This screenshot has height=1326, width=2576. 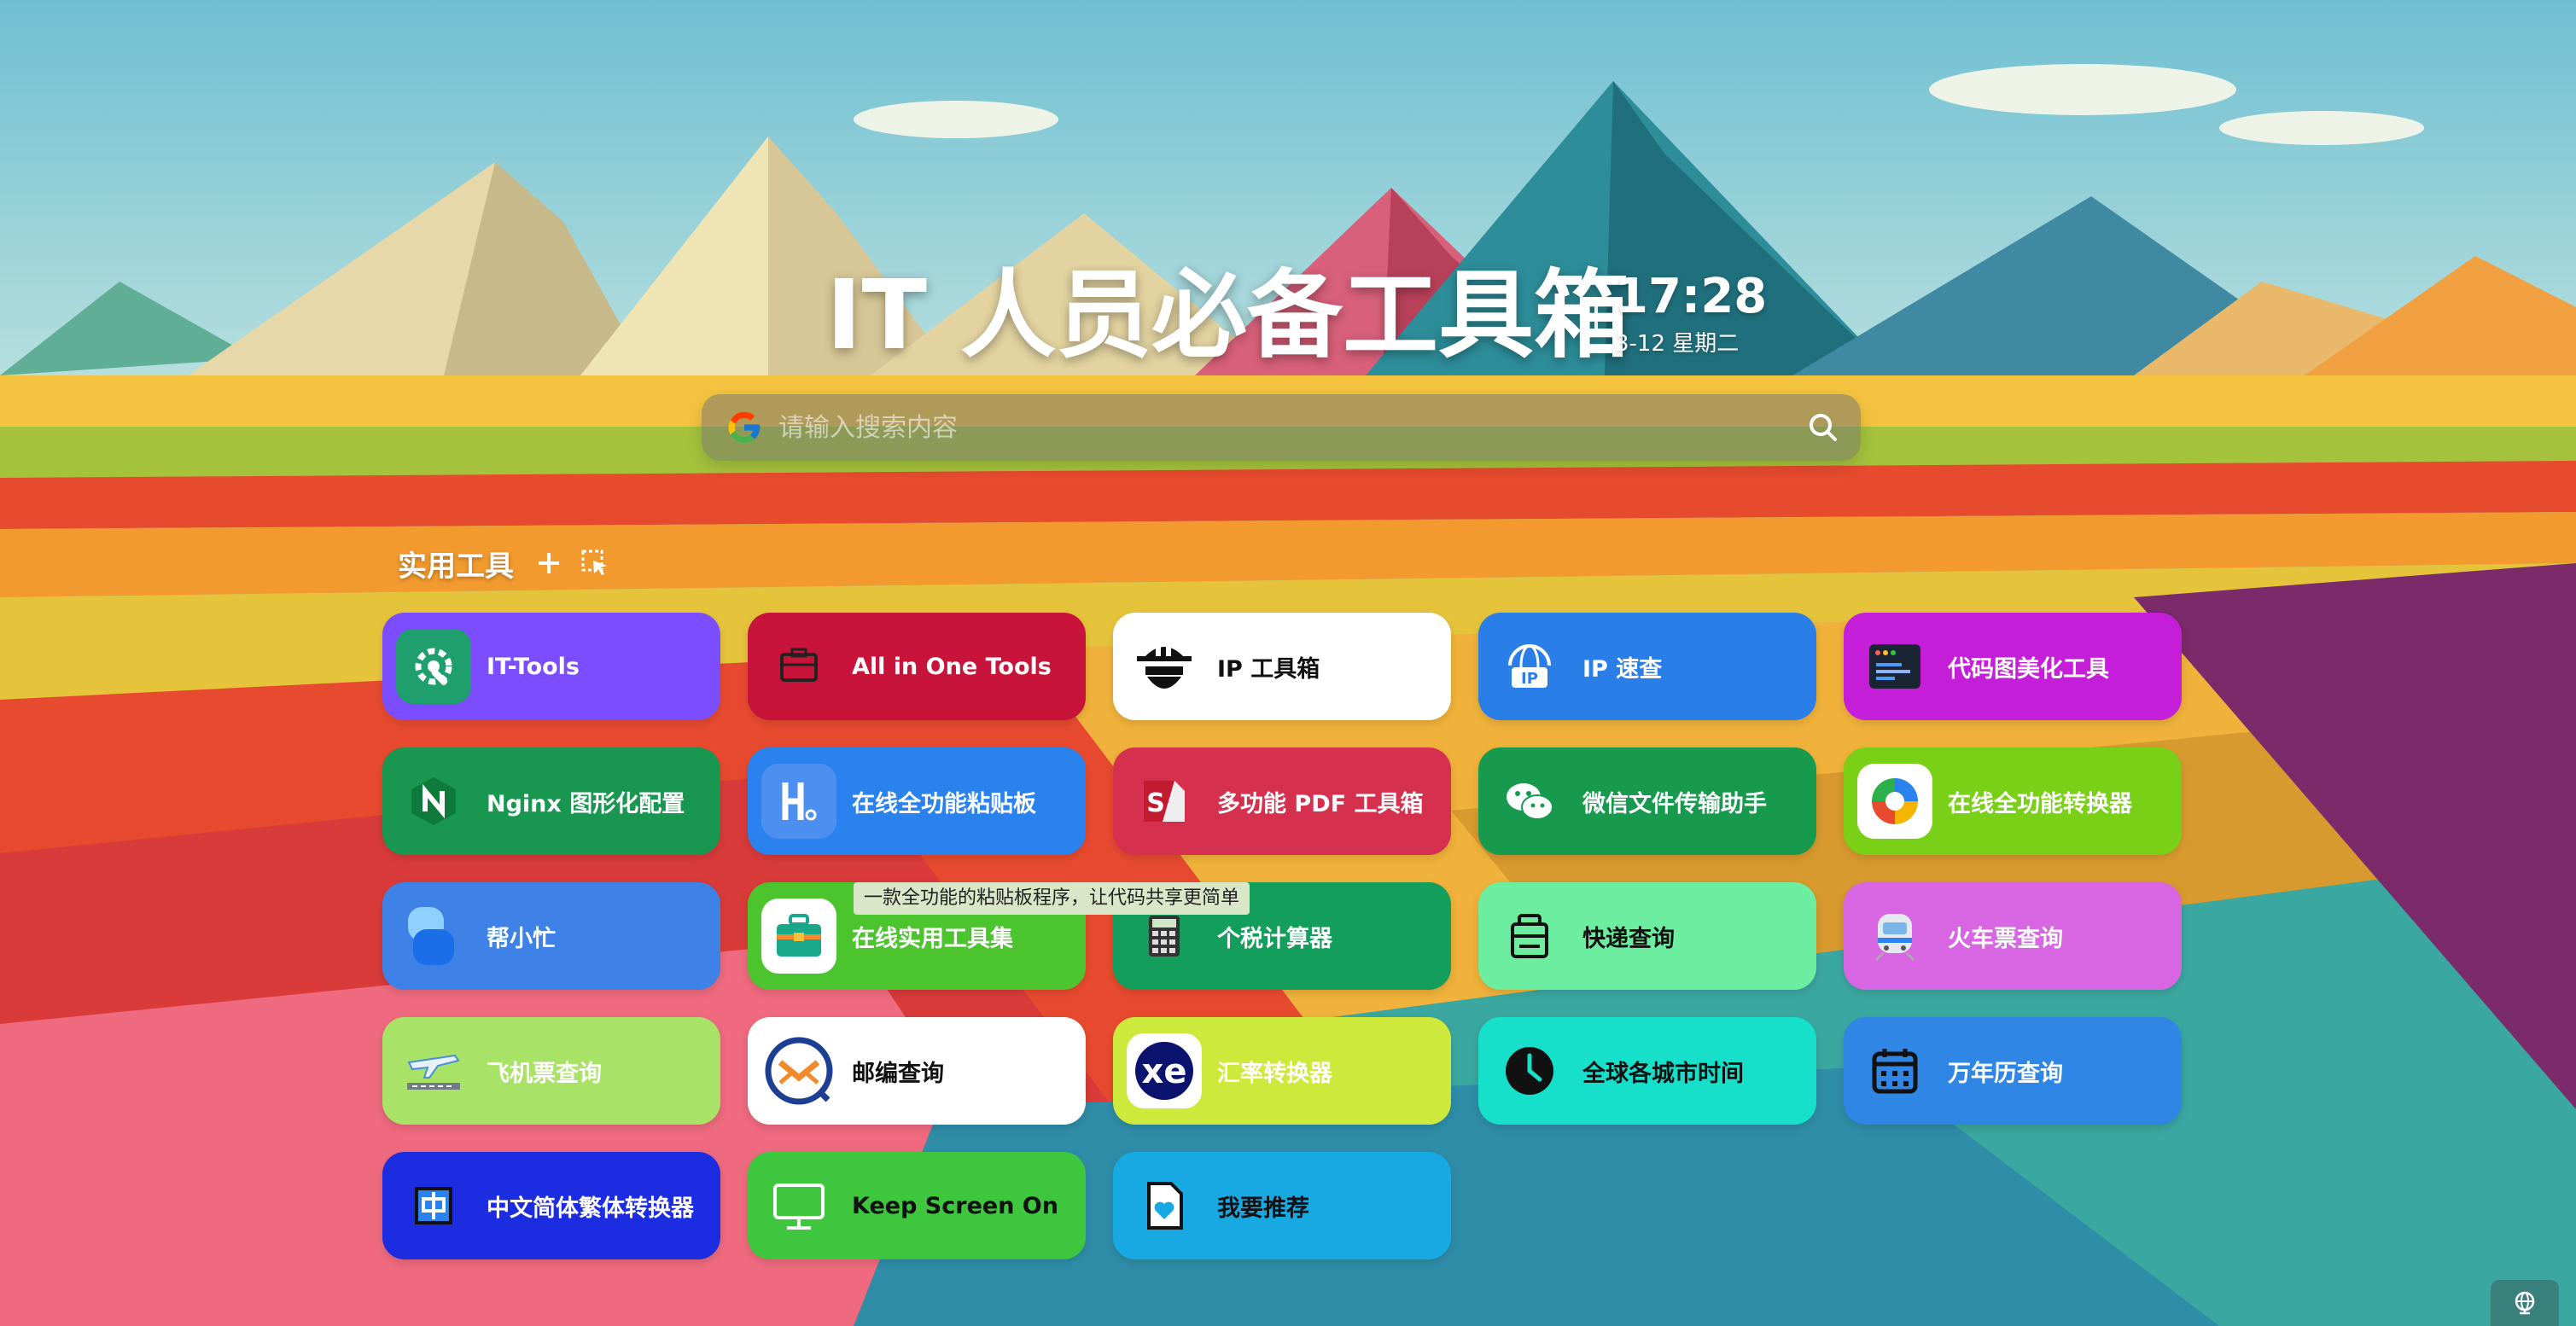 I want to click on tool-card-flight-tickets: 飞机票查询, so click(x=551, y=1071).